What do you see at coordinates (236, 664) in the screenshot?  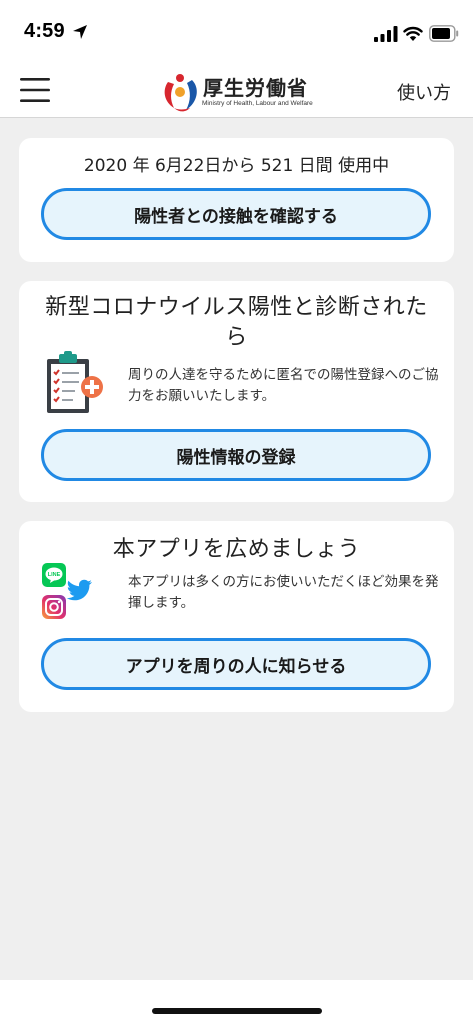 I see `share-app-button: アプリを周りの人に知らせる` at bounding box center [236, 664].